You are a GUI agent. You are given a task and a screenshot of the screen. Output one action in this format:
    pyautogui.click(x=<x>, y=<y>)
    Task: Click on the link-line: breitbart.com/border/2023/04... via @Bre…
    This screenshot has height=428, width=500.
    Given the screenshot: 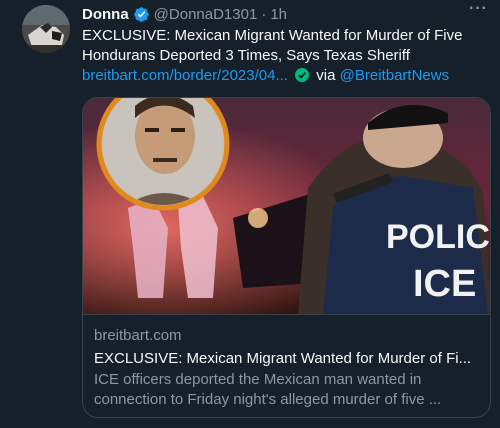 What is the action you would take?
    pyautogui.click(x=288, y=76)
    